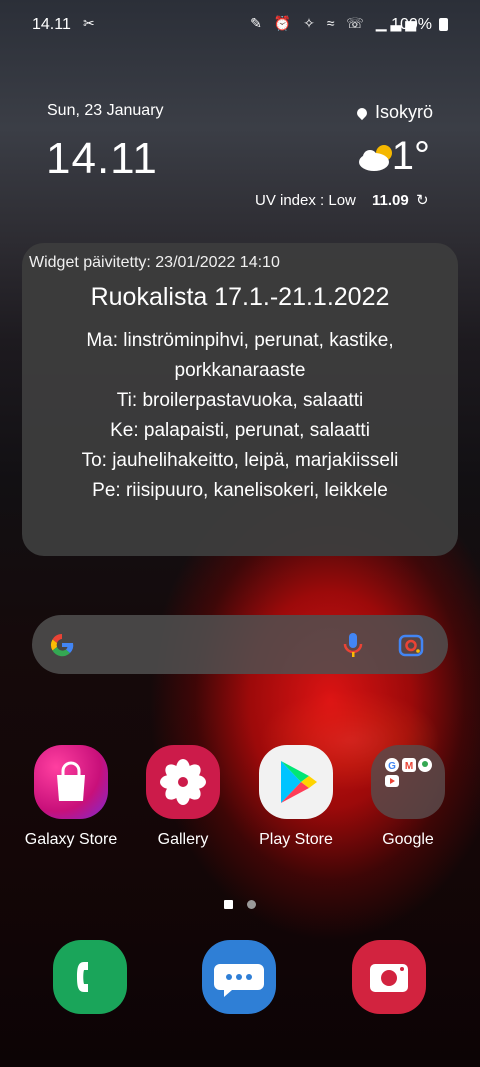  Describe the element at coordinates (305, 200) in the screenshot. I see `uv-index: UV index : Low` at that location.